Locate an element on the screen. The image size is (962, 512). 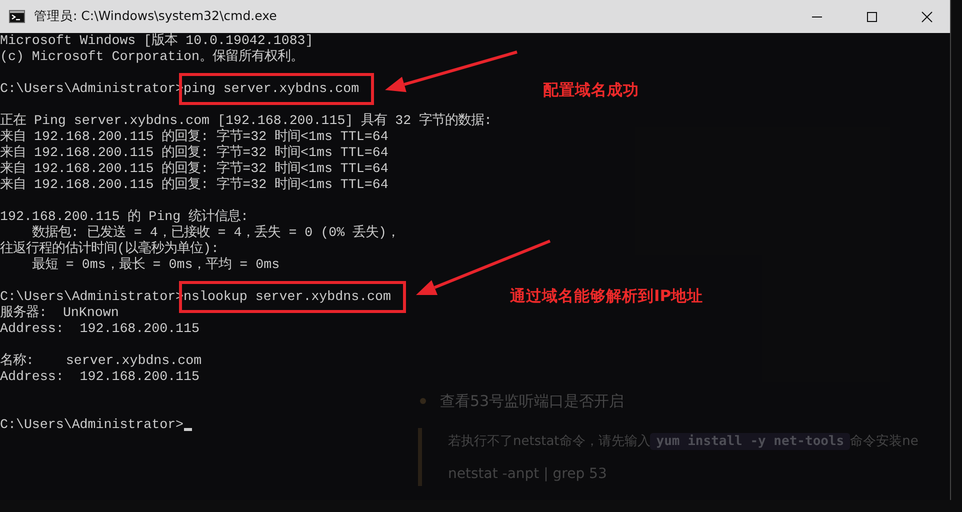
annotation-label: 配置域名成功 is located at coordinates (591, 90).